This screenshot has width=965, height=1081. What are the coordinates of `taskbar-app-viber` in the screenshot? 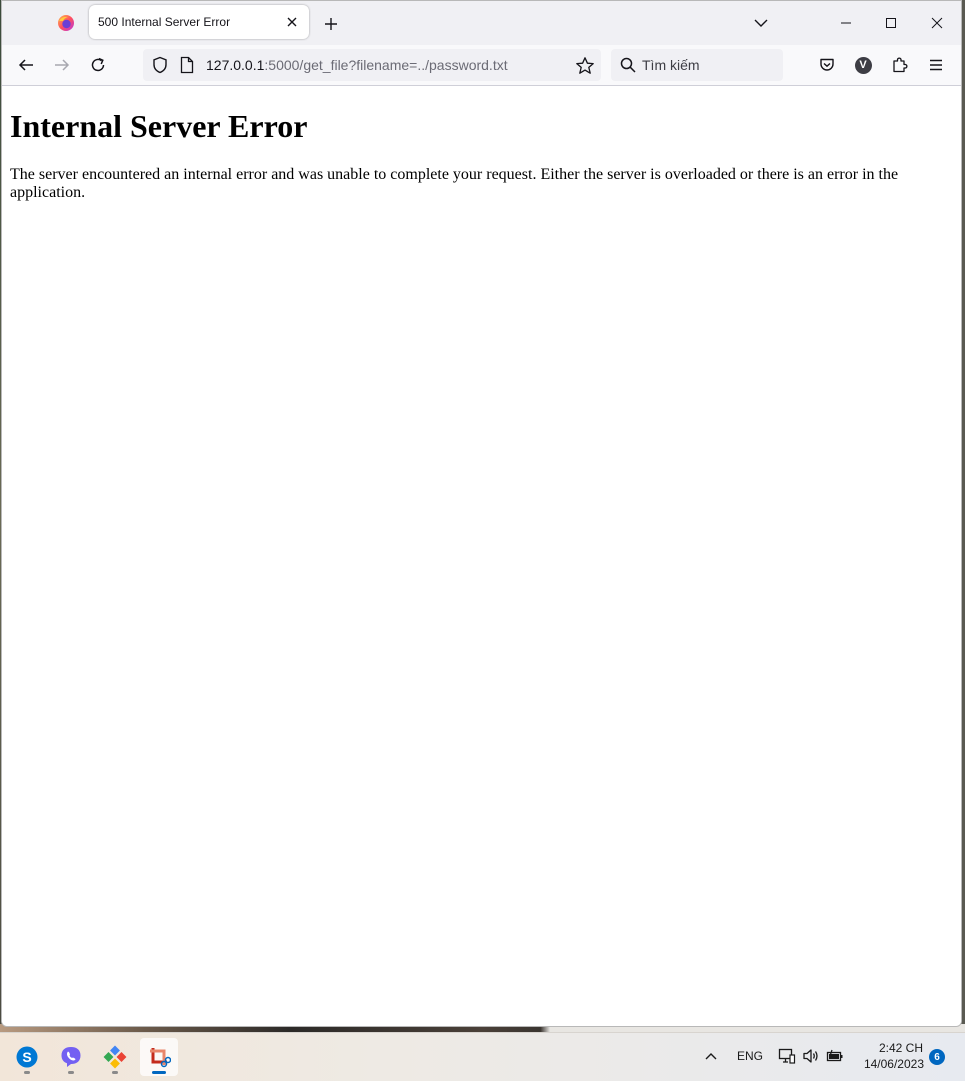 It's located at (71, 1057).